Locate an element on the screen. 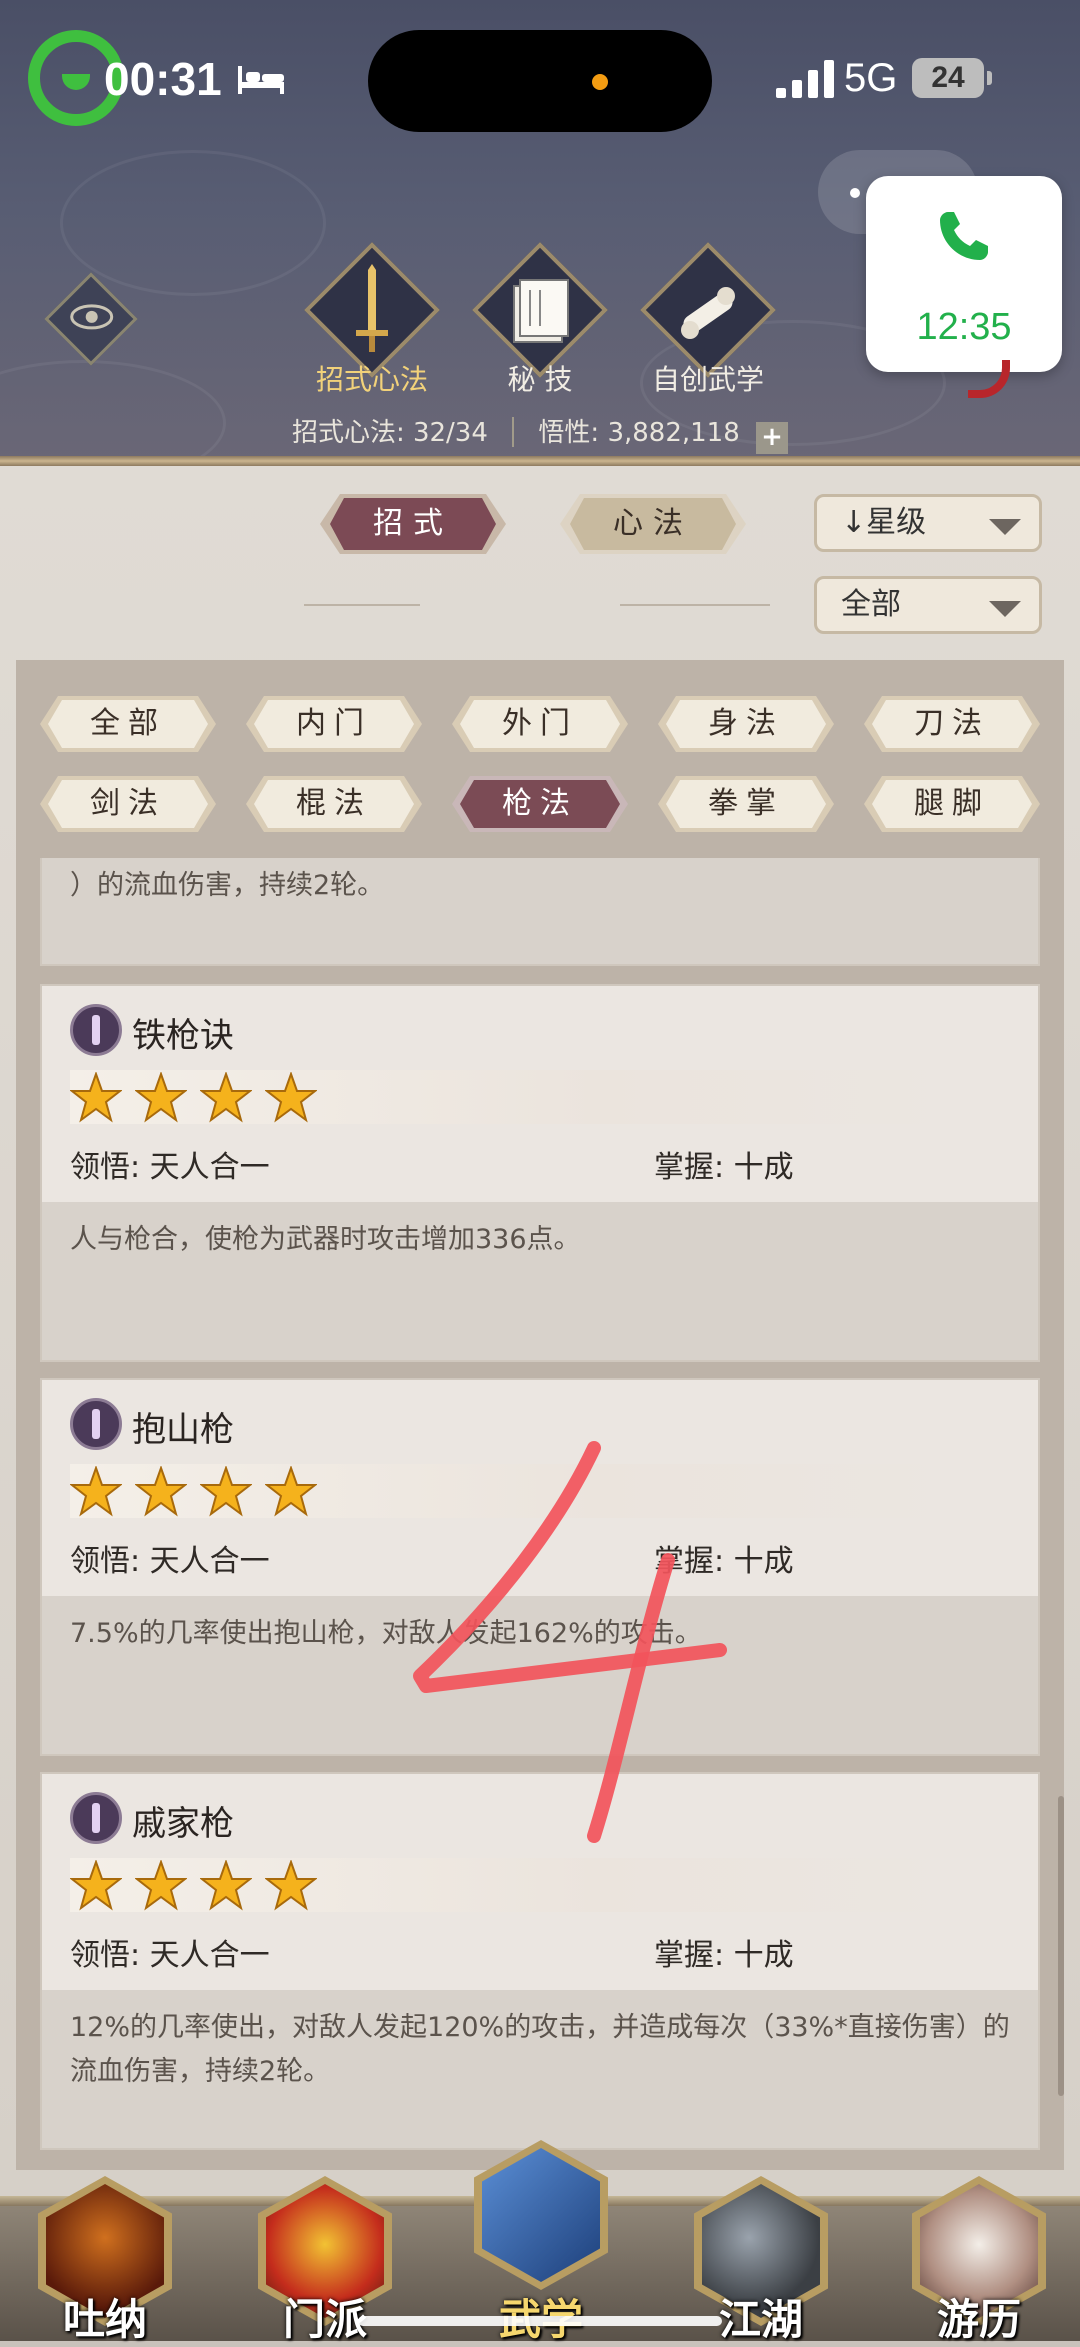 The height and width of the screenshot is (2347, 1080). tab-moves-icon is located at coordinates (372, 310).